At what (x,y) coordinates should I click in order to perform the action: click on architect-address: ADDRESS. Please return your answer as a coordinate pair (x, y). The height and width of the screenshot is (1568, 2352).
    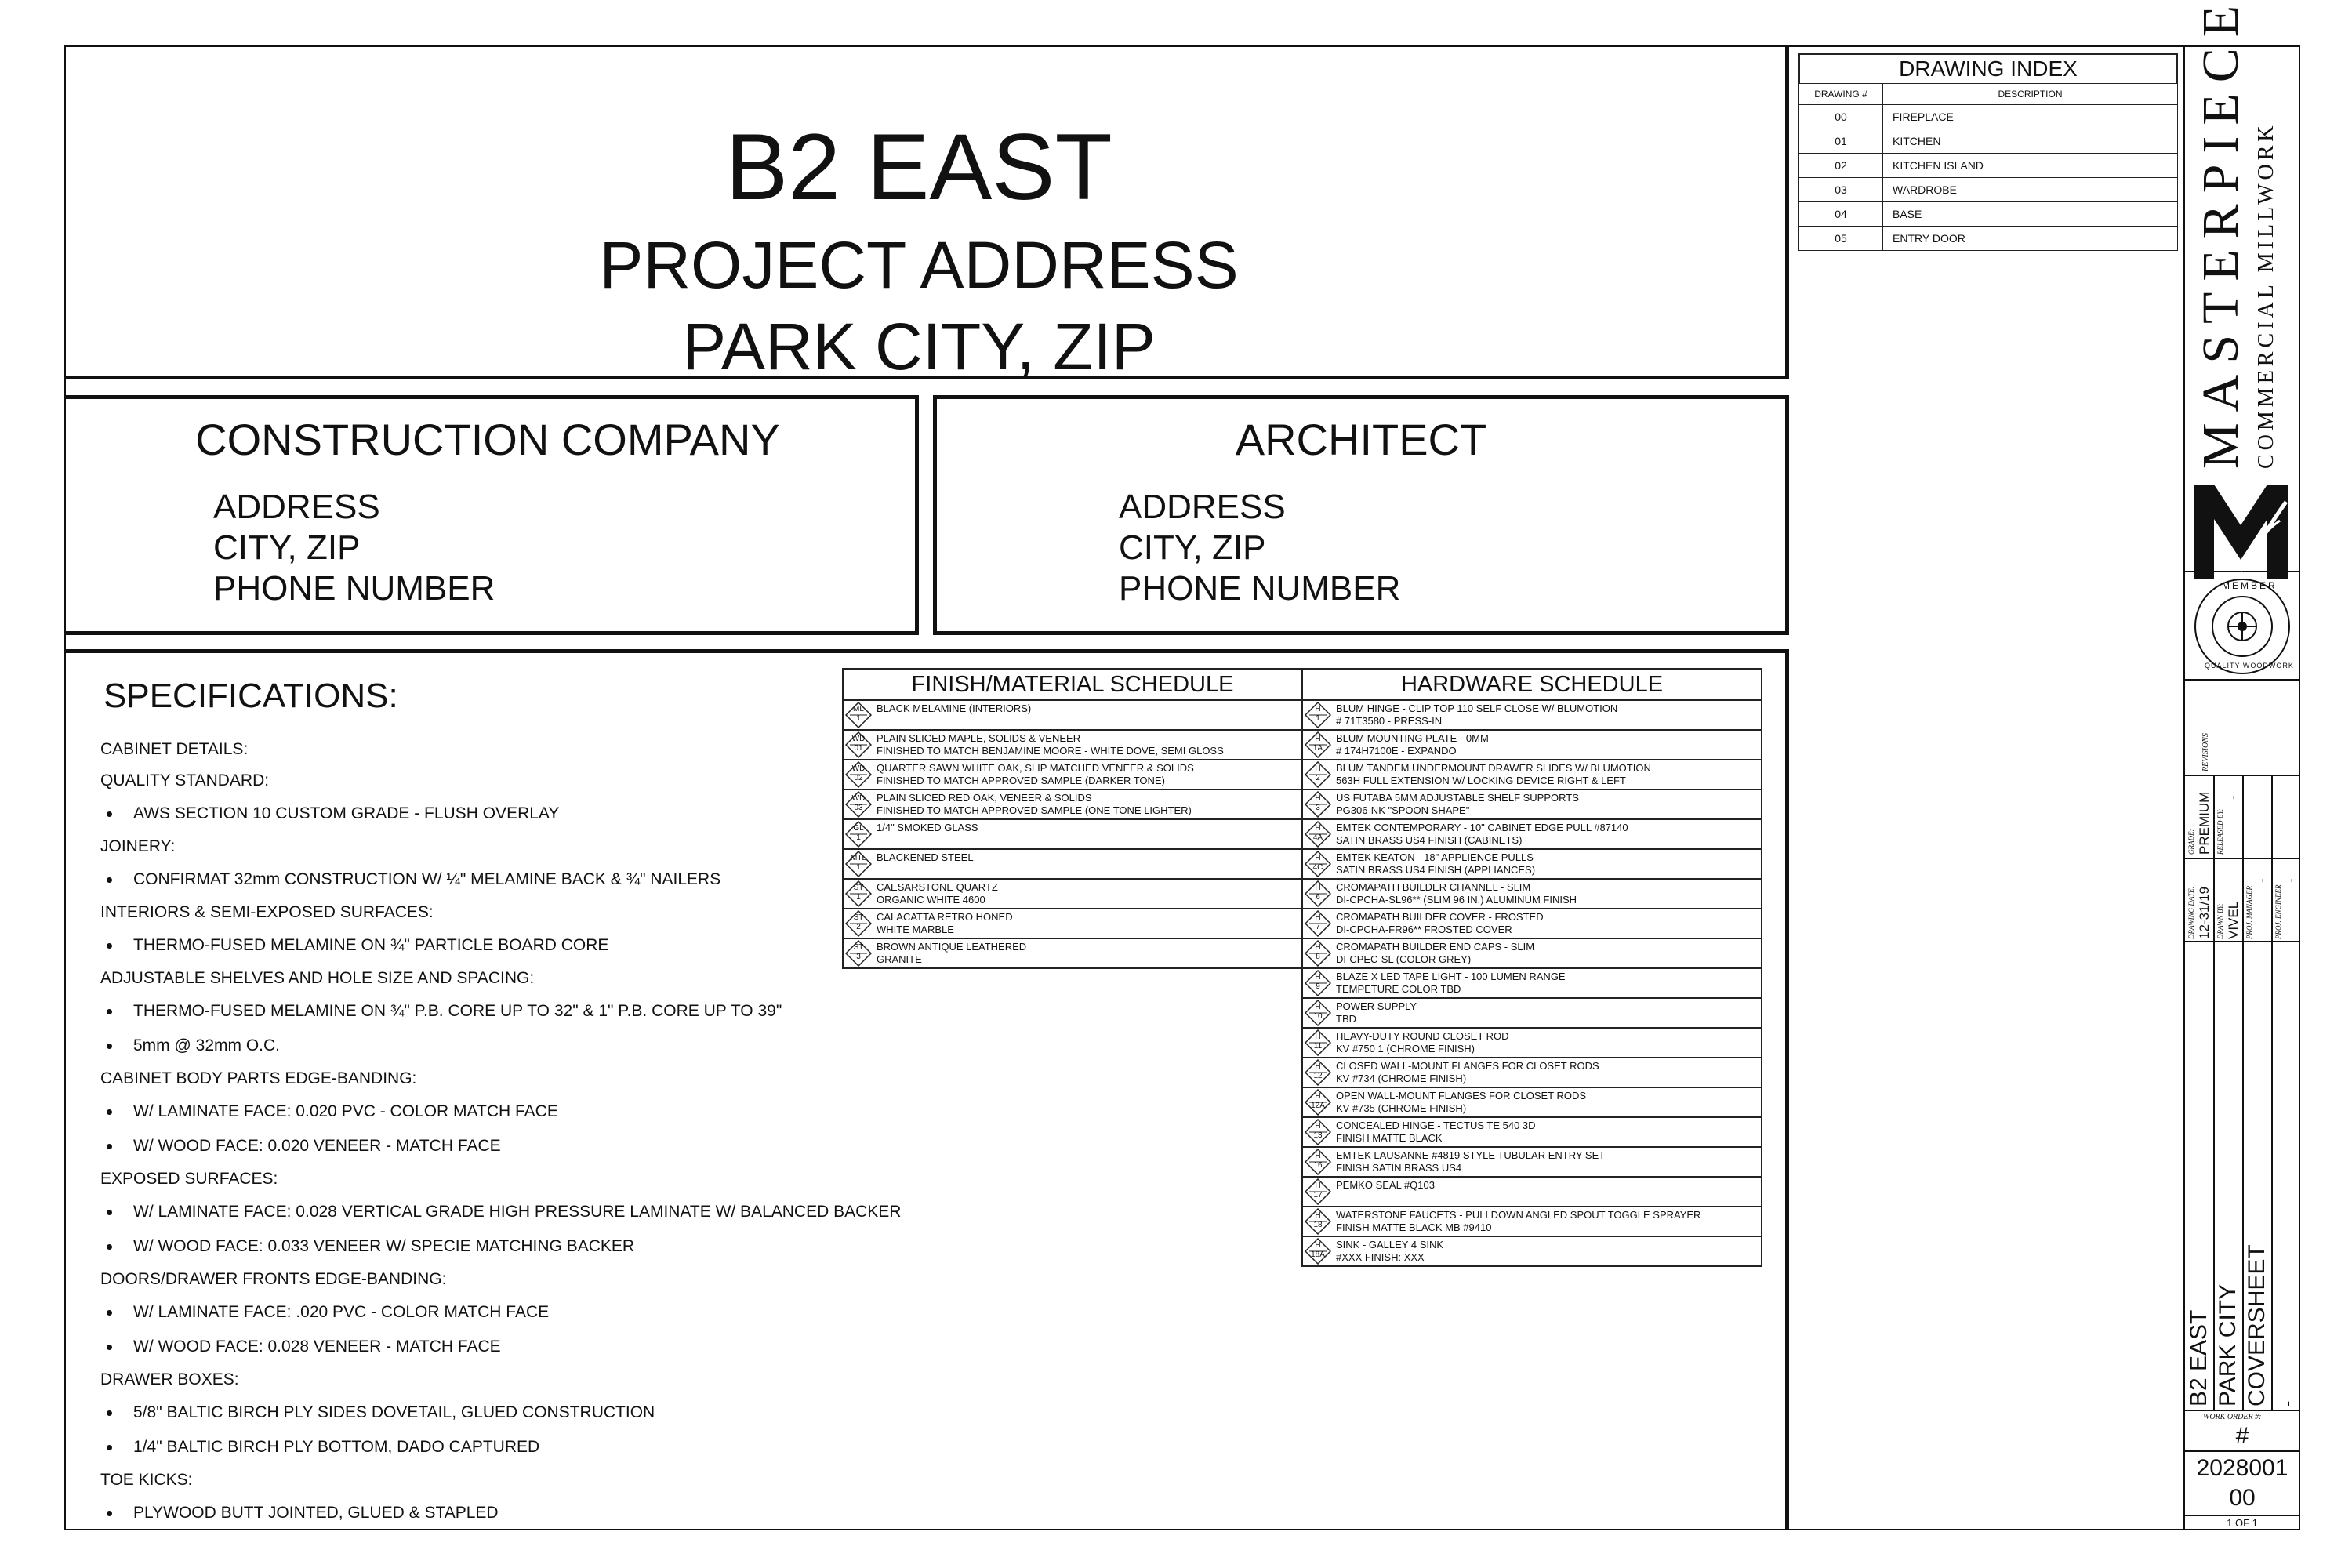
    Looking at the image, I should click on (1202, 507).